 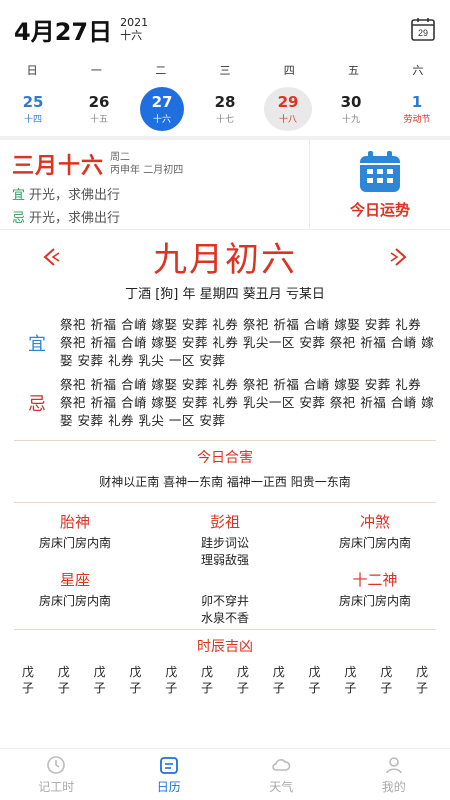 I want to click on xingzuo-cell: 星座 房床门房内南, so click(x=75, y=598).